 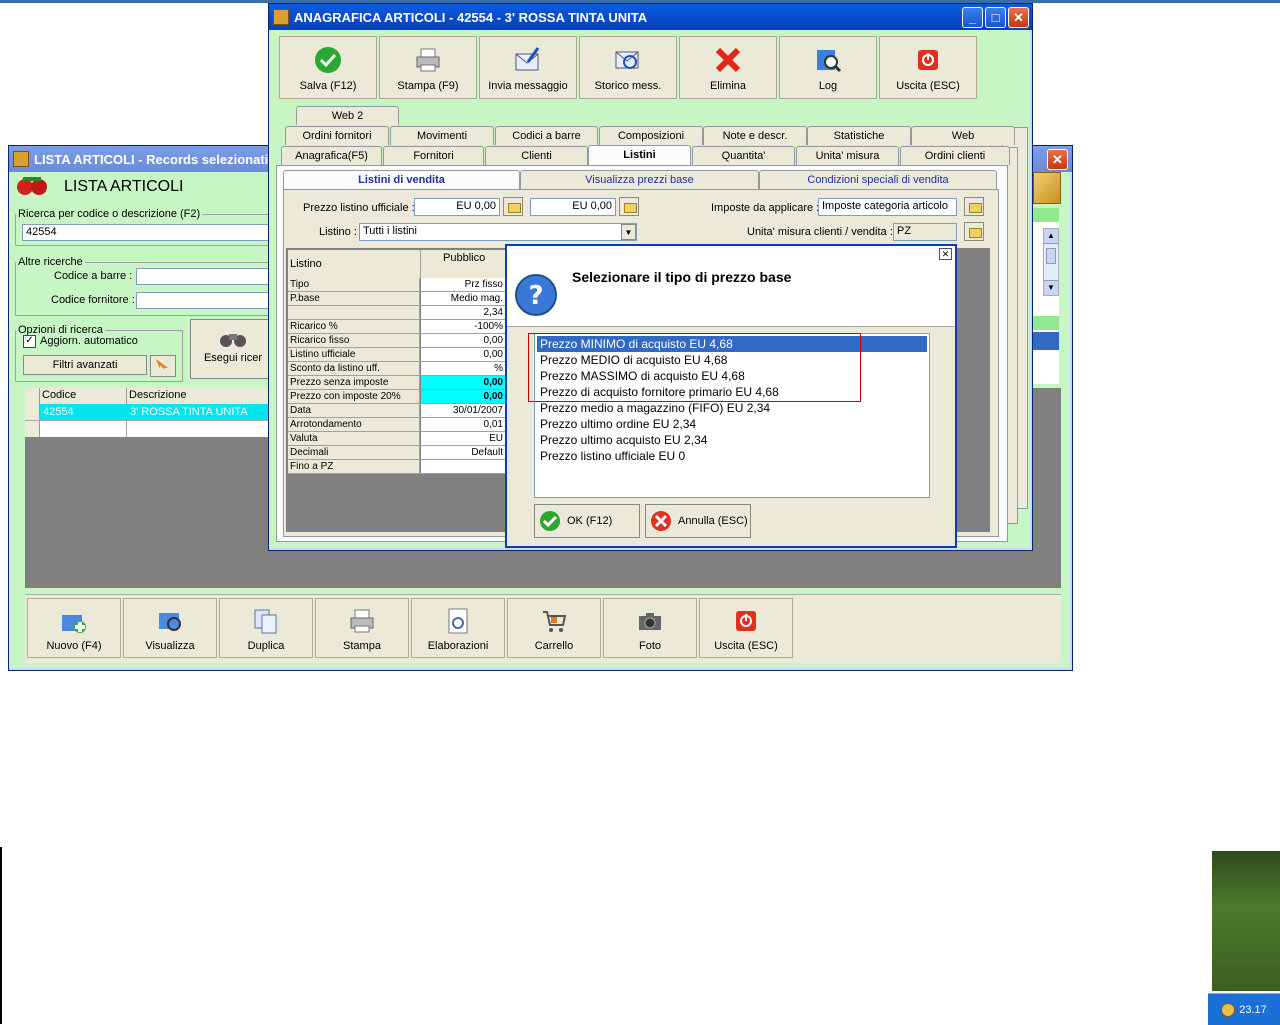 What do you see at coordinates (974, 231) in the screenshot?
I see `unita-folder` at bounding box center [974, 231].